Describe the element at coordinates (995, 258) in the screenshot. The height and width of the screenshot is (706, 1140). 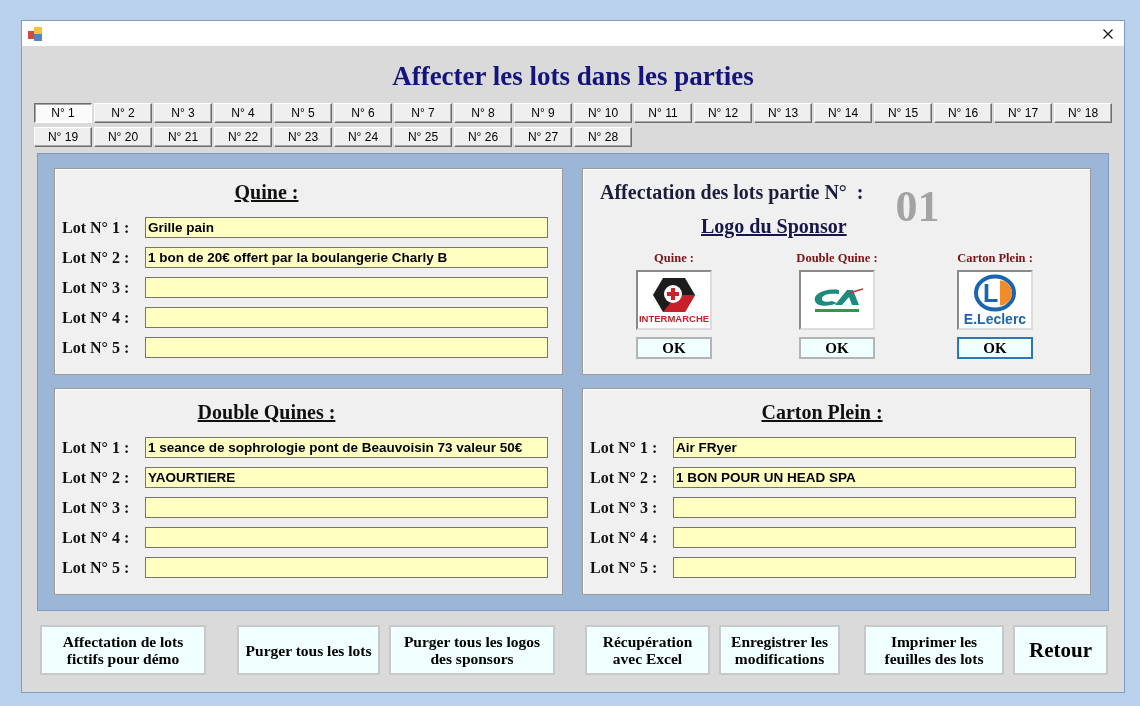
I see `sponsor-label: Carton Plein :` at that location.